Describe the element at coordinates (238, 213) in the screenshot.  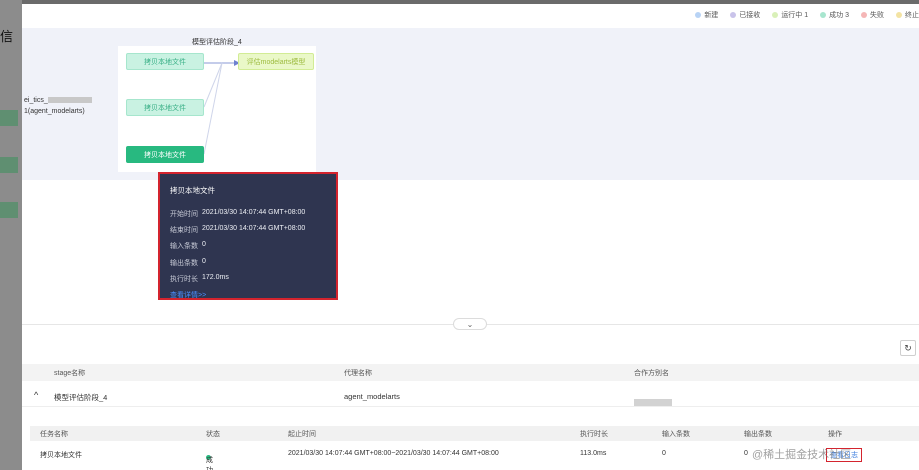
I see `tooltip-row-start-time: 开始时间 2021/03/30 14:07:44 GMT+08:00` at that location.